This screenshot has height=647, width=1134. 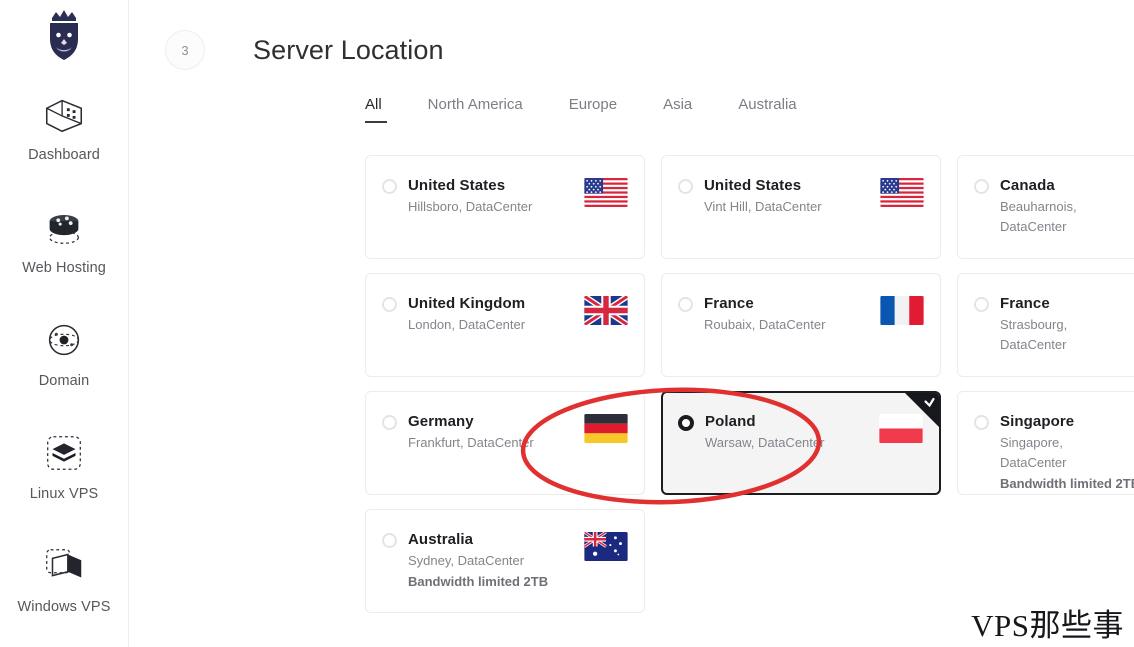 What do you see at coordinates (763, 206) in the screenshot?
I see `location-datacenter: Vint Hill, DataCenter` at bounding box center [763, 206].